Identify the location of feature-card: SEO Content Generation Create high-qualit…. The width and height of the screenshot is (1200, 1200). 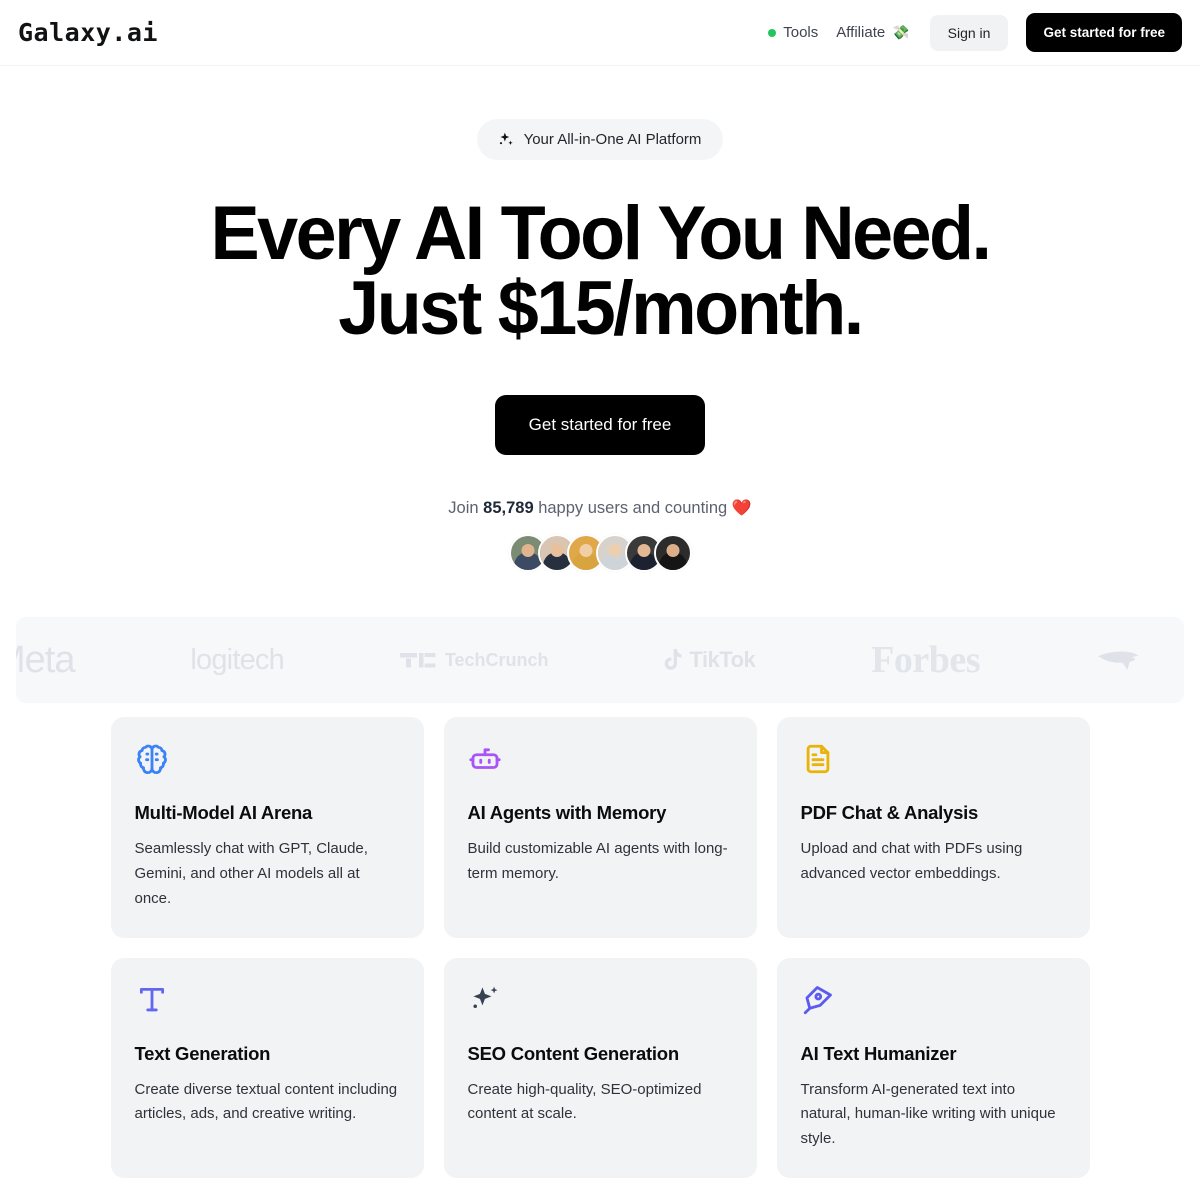
(600, 1067).